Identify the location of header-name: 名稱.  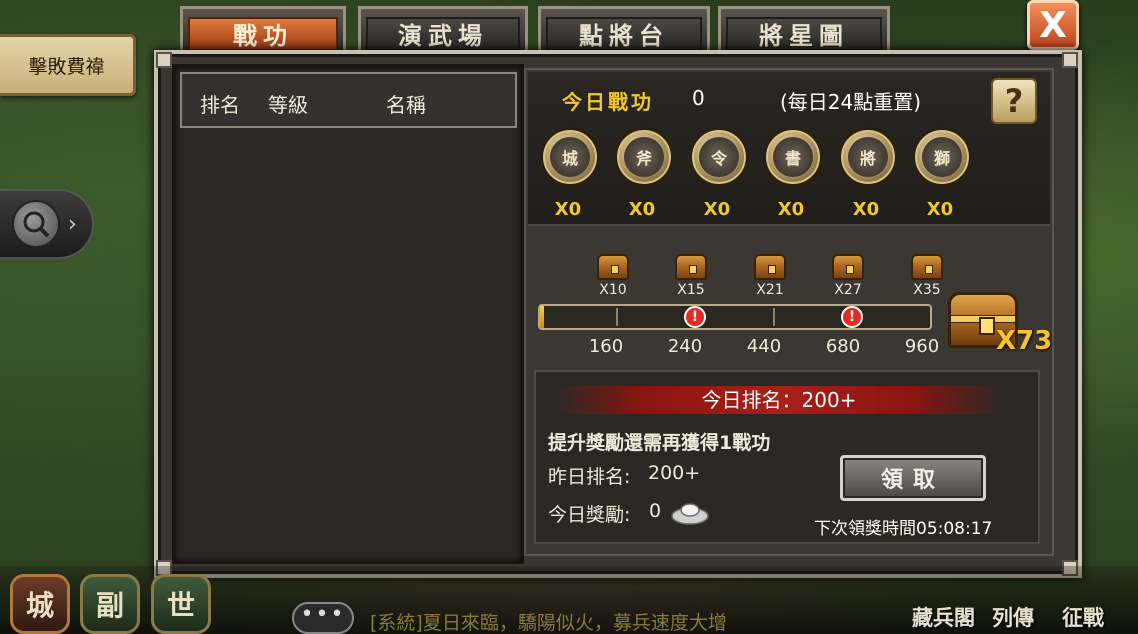
(406, 105).